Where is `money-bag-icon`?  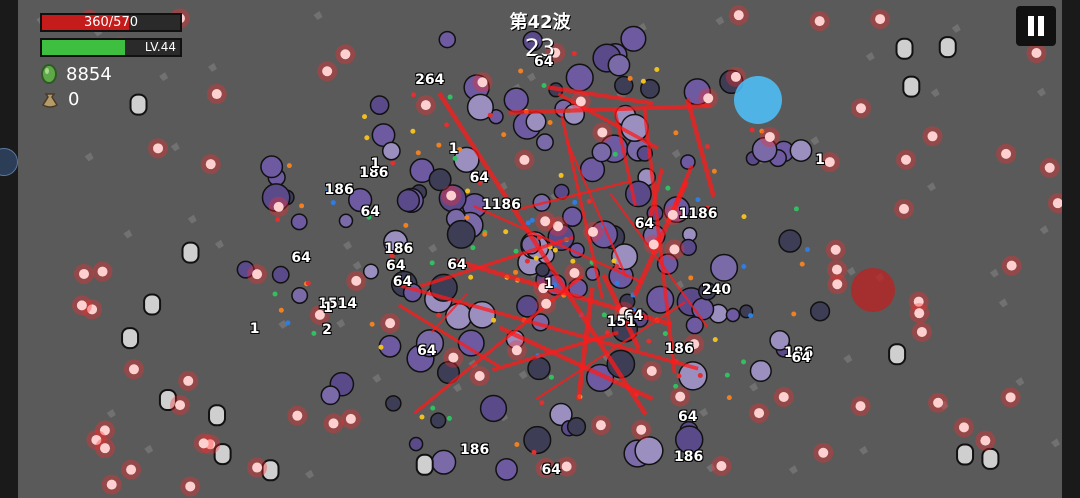 money-bag-icon is located at coordinates (50, 100).